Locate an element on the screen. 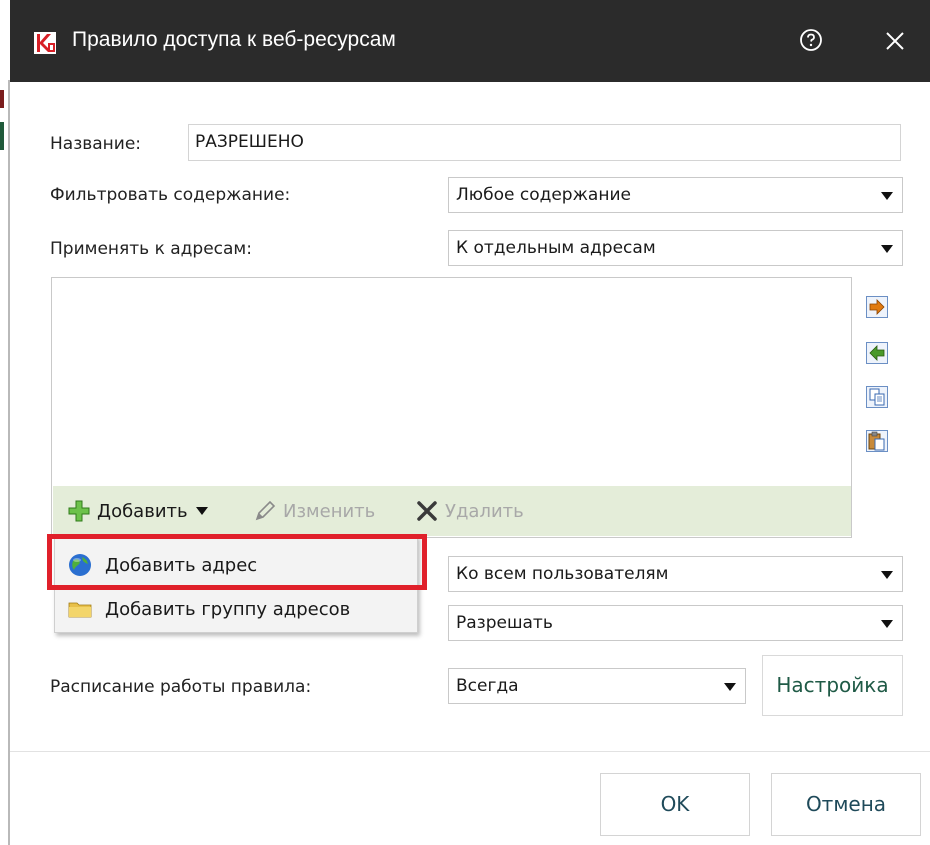 Image resolution: width=930 pixels, height=845 pixels. move-left-icon is located at coordinates (877, 353).